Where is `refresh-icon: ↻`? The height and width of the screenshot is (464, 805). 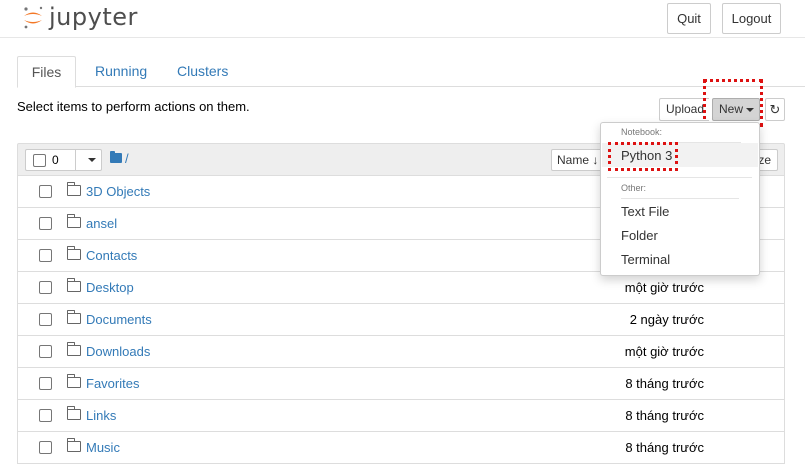 refresh-icon: ↻ is located at coordinates (775, 109).